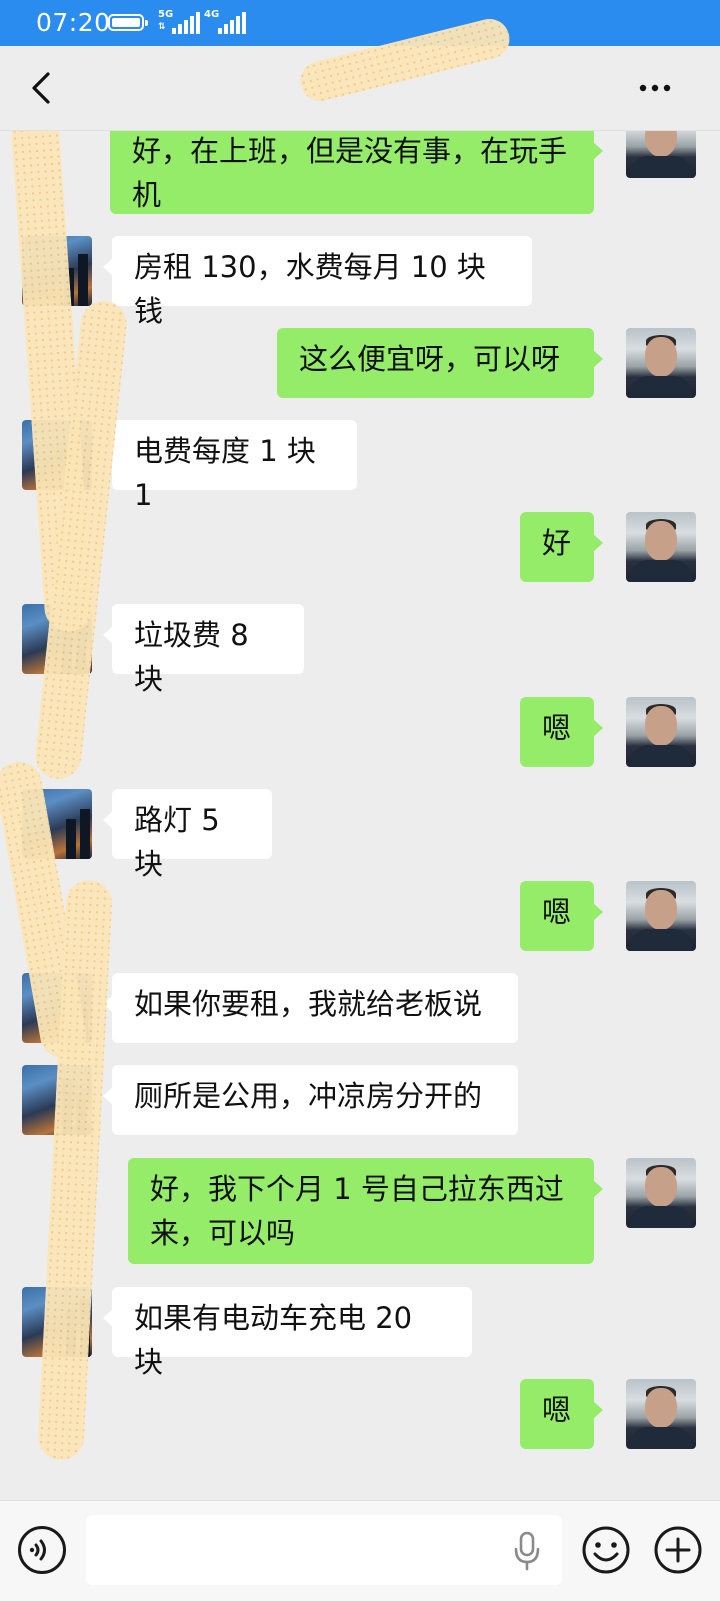  I want to click on input-bar, so click(360, 1550).